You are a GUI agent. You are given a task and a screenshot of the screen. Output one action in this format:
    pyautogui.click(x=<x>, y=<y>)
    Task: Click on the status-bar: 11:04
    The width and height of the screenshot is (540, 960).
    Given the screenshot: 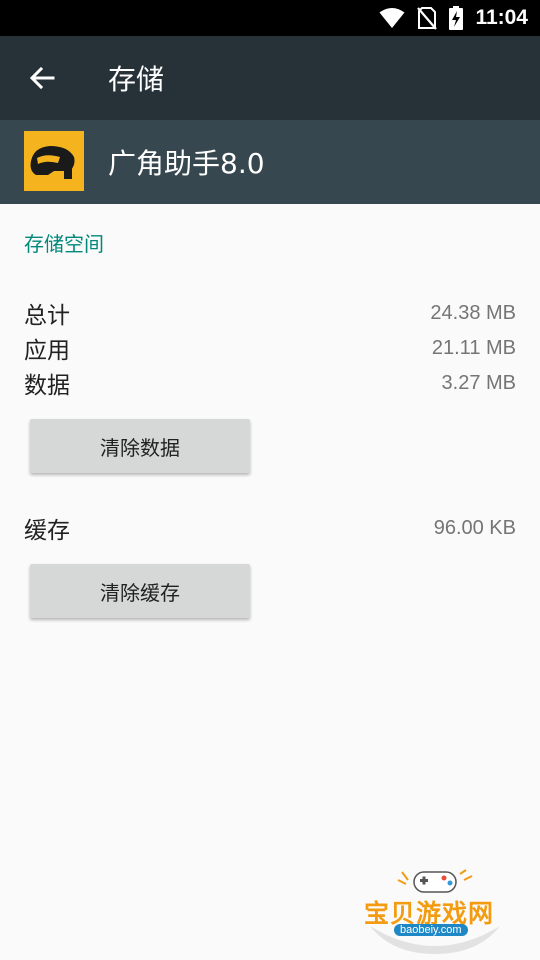 What is the action you would take?
    pyautogui.click(x=270, y=18)
    